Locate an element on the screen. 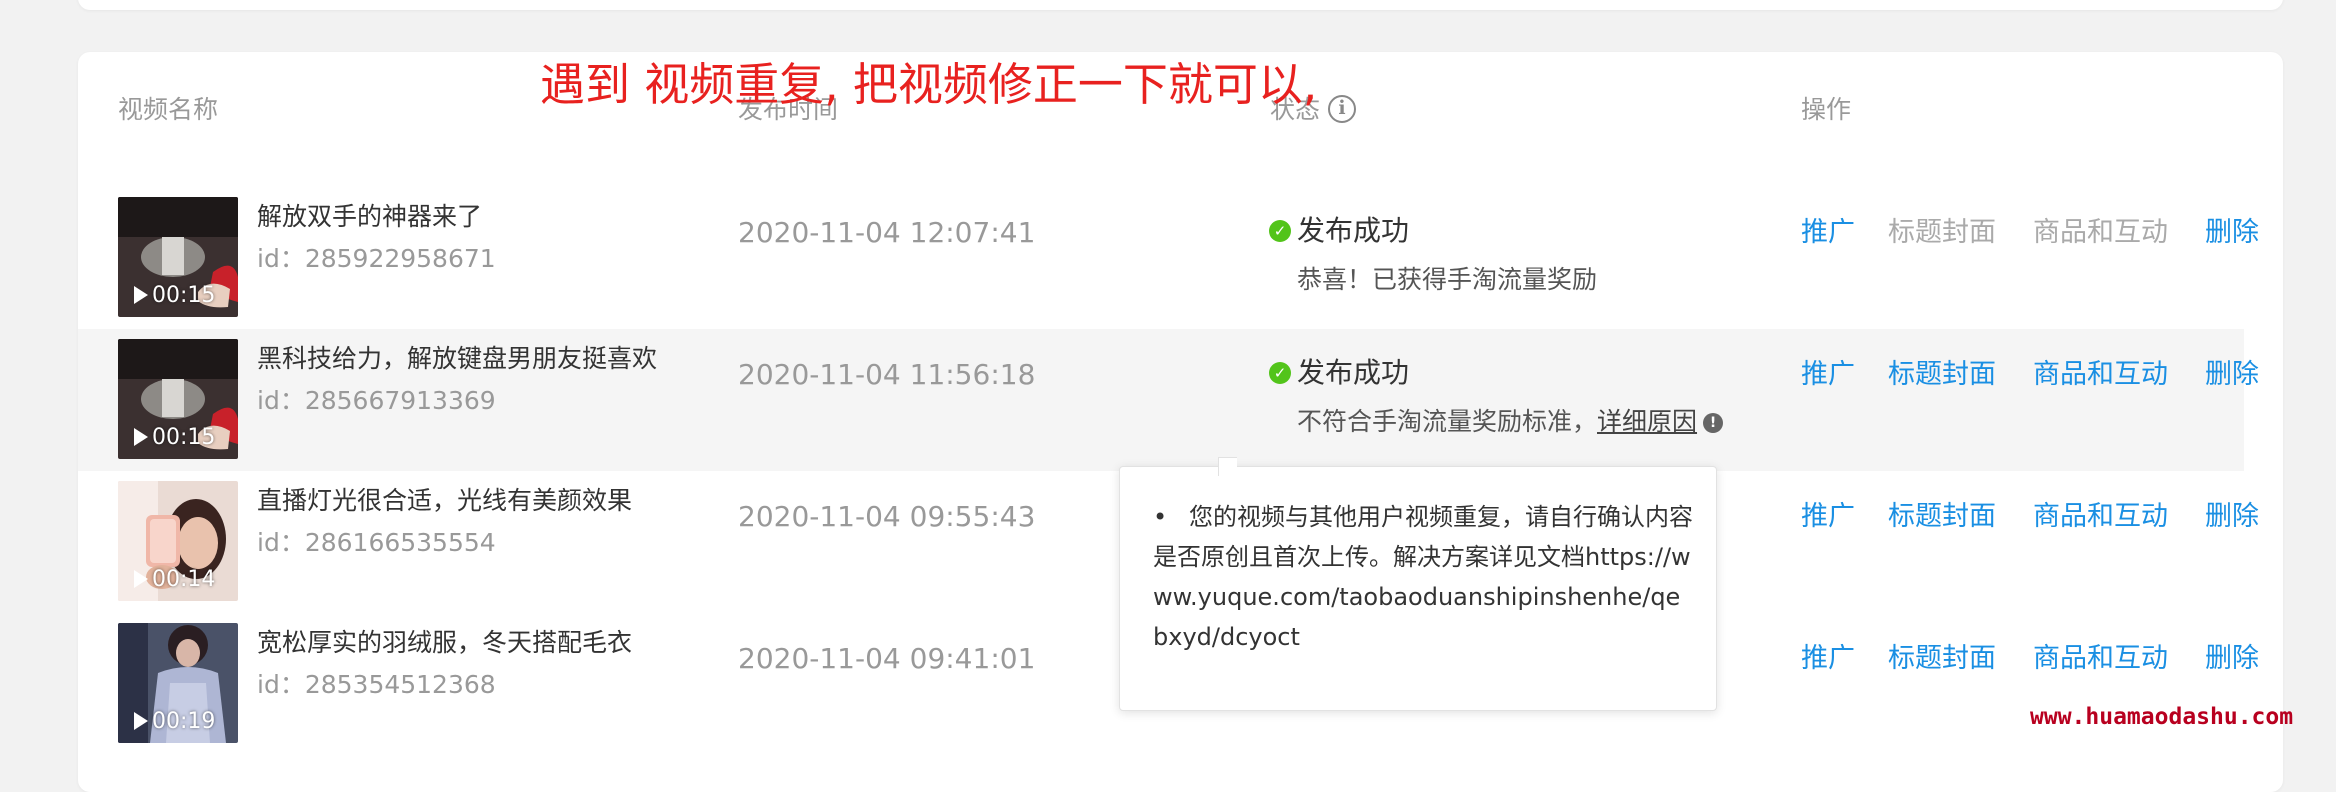  video-id: id：286166535554 is located at coordinates (376, 542).